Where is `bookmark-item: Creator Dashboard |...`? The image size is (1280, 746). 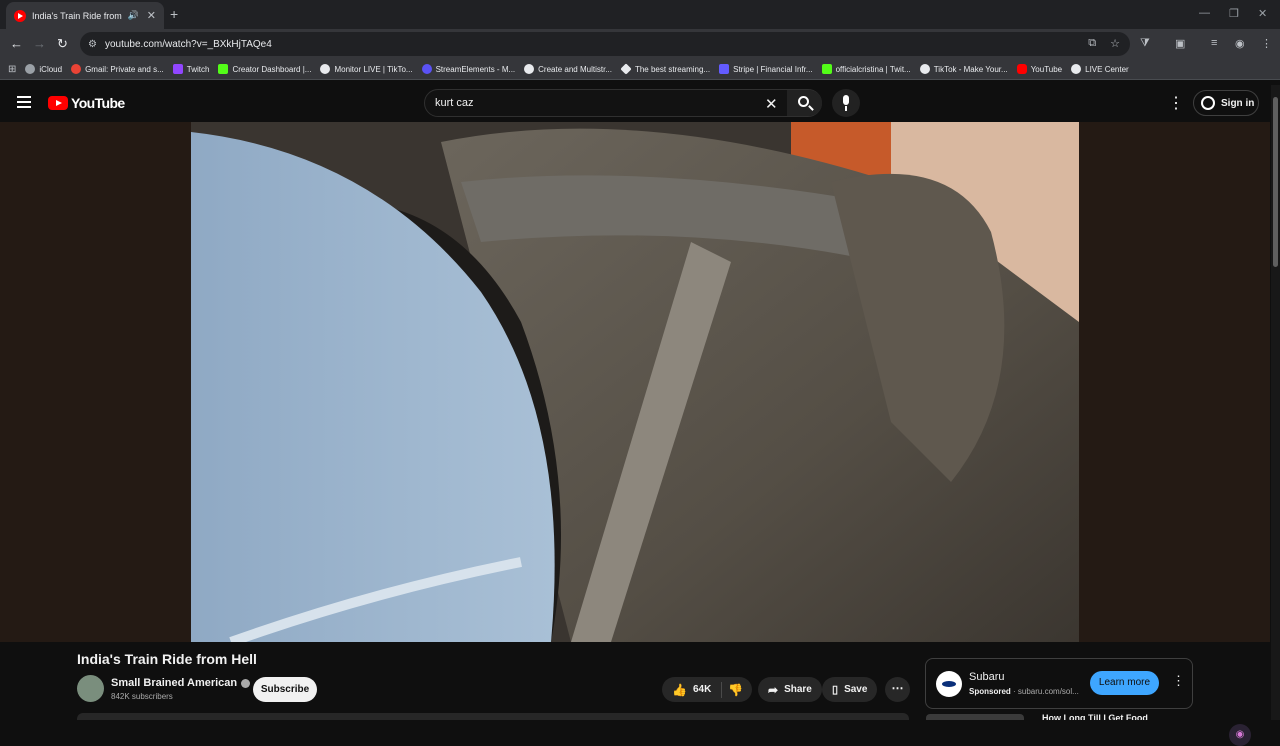 bookmark-item: Creator Dashboard |... is located at coordinates (264, 69).